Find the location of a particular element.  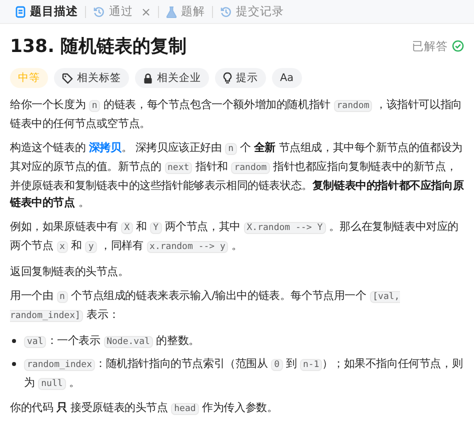

paragraph: 用一个由 n 个节点组成的链表来表示输入/输出中的链表。每个节点用一个 [val, random_index] 表示： is located at coordinates (205, 306).